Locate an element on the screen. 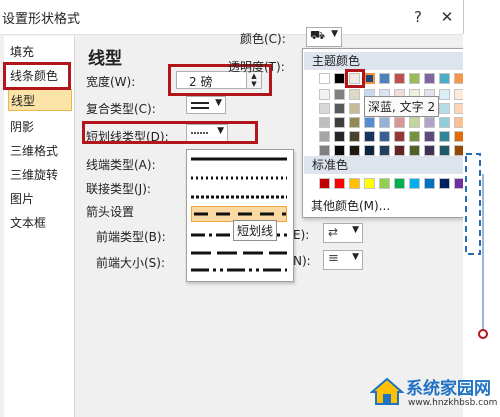  document-area is located at coordinates (481, 225).